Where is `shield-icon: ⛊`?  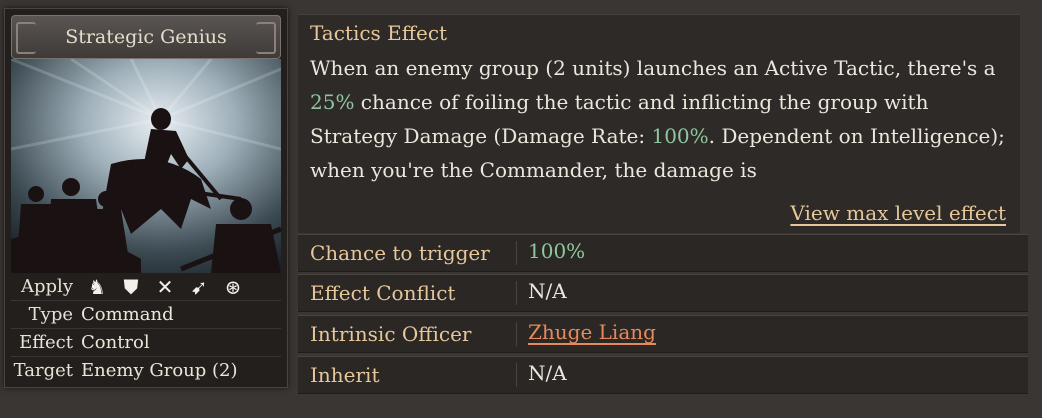 shield-icon: ⛊ is located at coordinates (131, 287).